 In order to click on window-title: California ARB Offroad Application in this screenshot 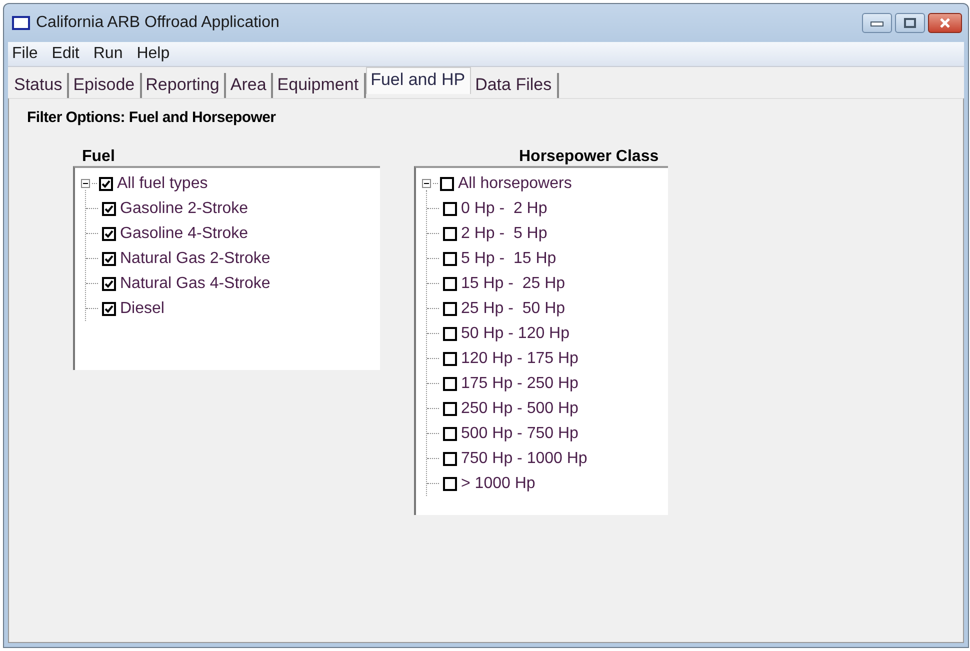, I will do `click(158, 23)`.